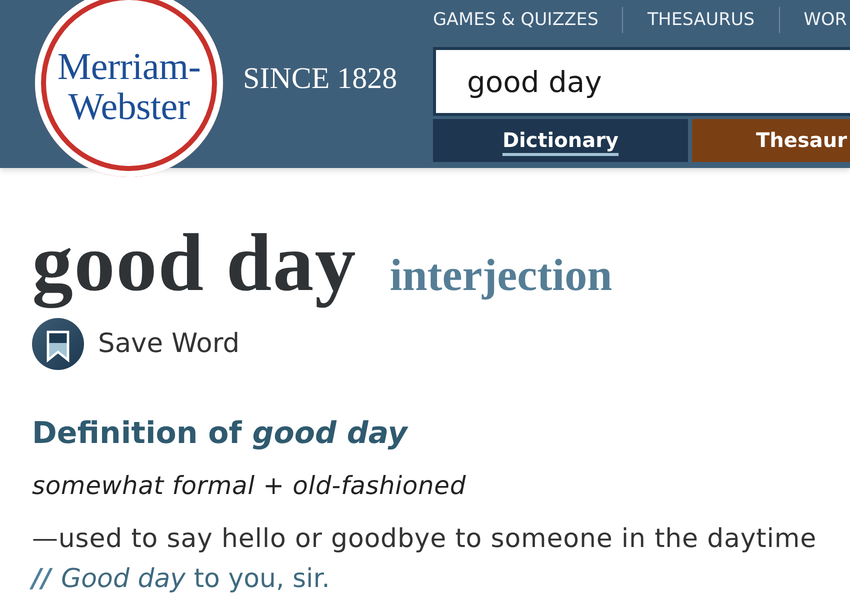 The height and width of the screenshot is (614, 850). I want to click on save-word-button: Save Word, so click(136, 344).